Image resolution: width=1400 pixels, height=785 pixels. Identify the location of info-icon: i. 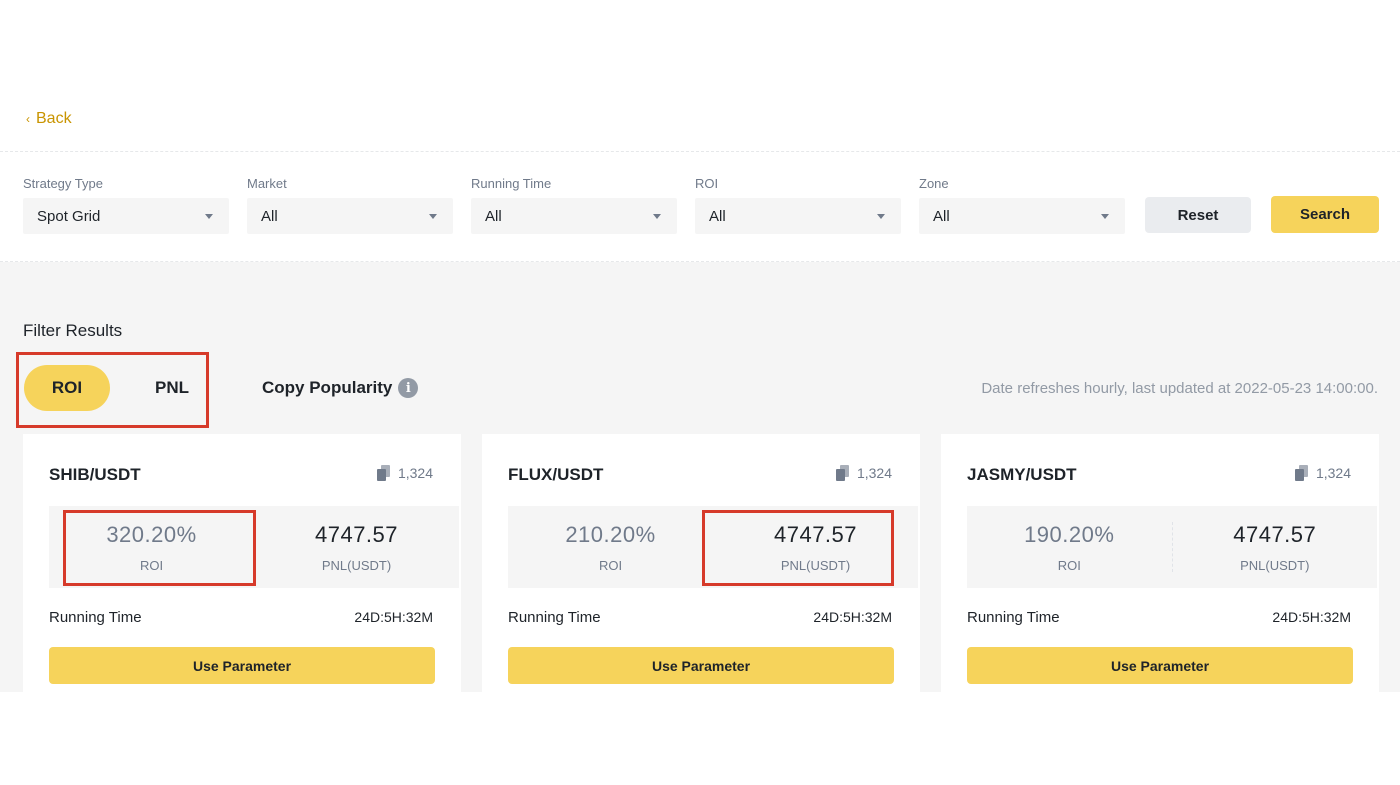
(408, 388).